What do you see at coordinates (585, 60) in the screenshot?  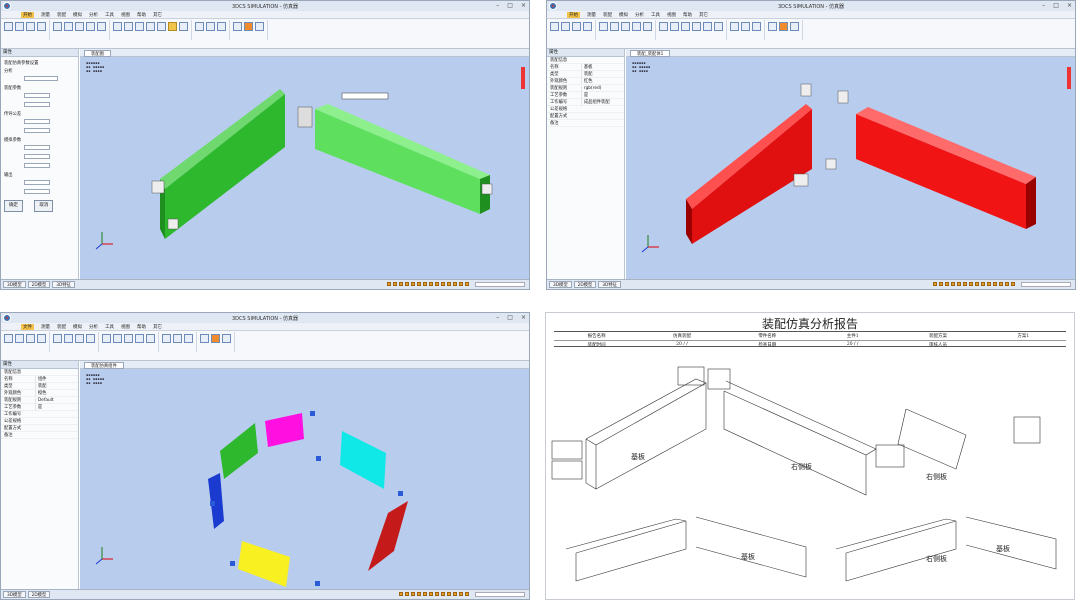 I see `property-row: 装配信息` at bounding box center [585, 60].